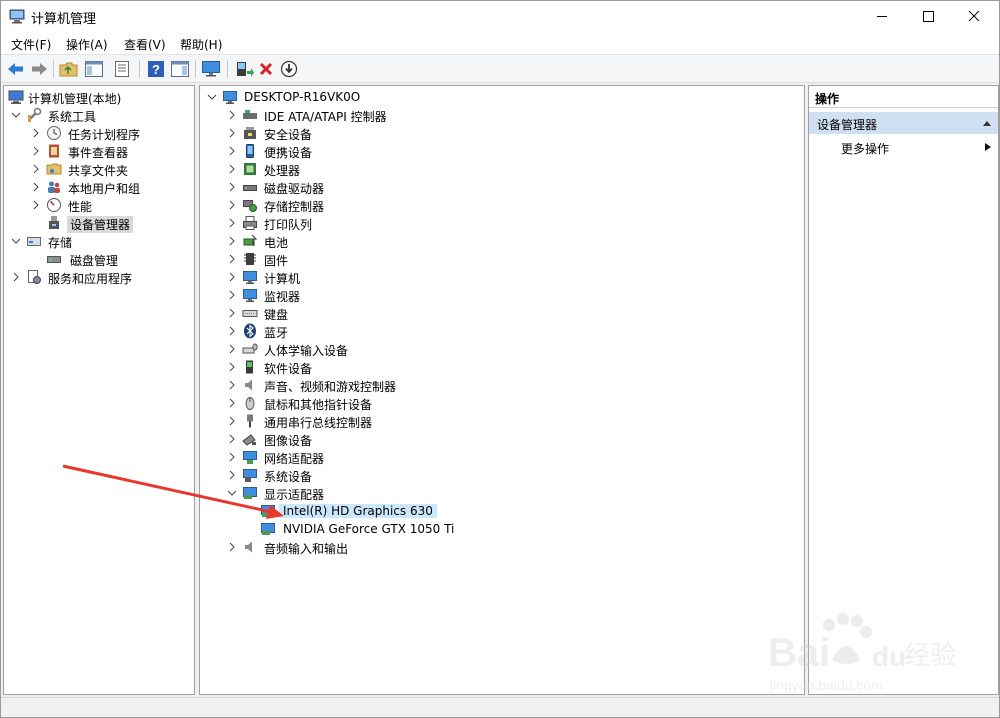  Describe the element at coordinates (306, 351) in the screenshot. I see `device-category-label: 人体学输入设备` at that location.